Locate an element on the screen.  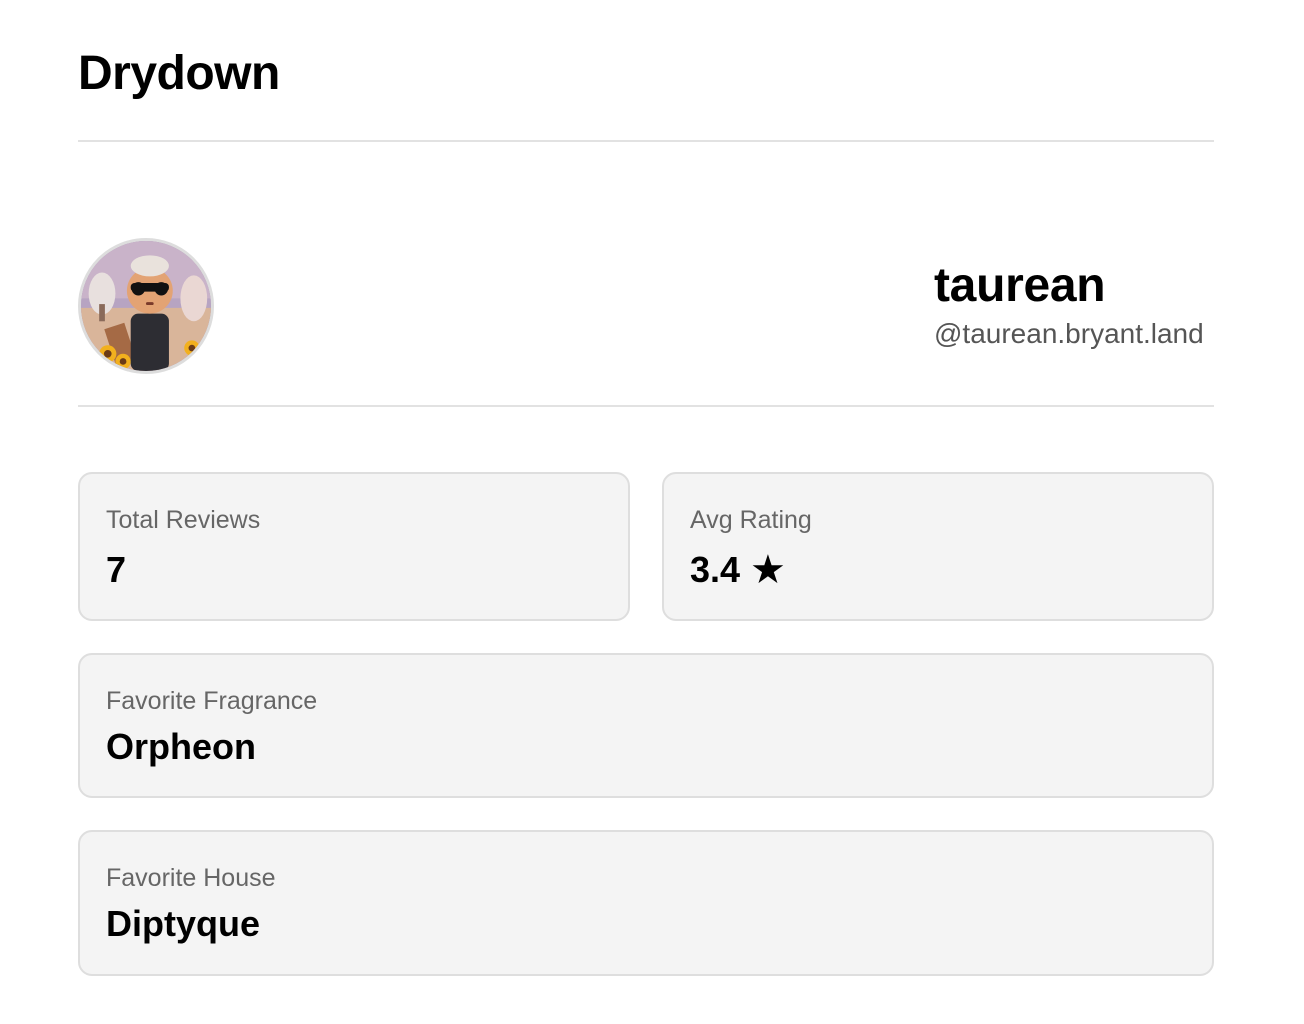
avg-rating-value: 3.4 ★ is located at coordinates (938, 570).